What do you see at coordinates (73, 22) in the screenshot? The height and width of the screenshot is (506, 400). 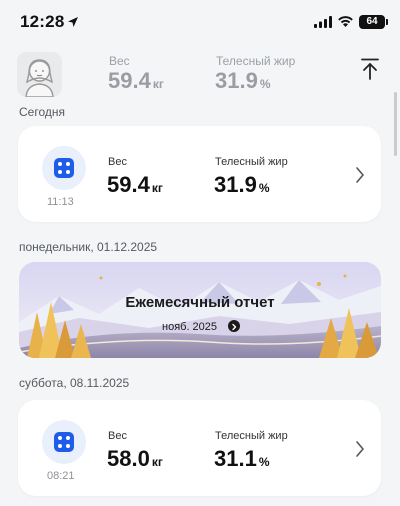 I see `location-arrow-icon` at bounding box center [73, 22].